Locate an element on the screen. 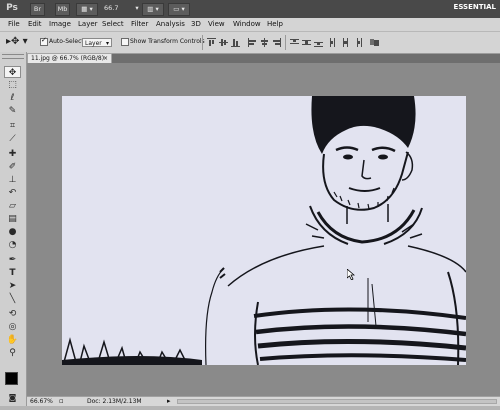  shape-tool-icon: ╲ is located at coordinates (12, 299).